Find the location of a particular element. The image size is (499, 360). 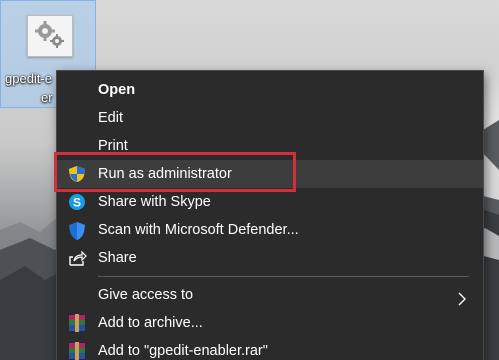

menu-separator is located at coordinates (283, 276).